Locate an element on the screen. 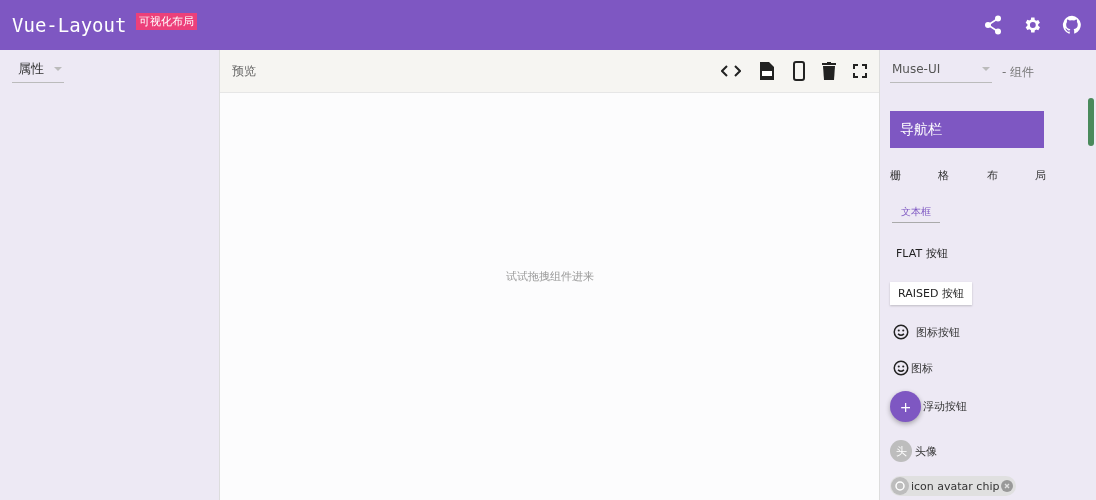 Image resolution: width=1096 pixels, height=500 pixels. avatar-label: 头像 is located at coordinates (926, 451).